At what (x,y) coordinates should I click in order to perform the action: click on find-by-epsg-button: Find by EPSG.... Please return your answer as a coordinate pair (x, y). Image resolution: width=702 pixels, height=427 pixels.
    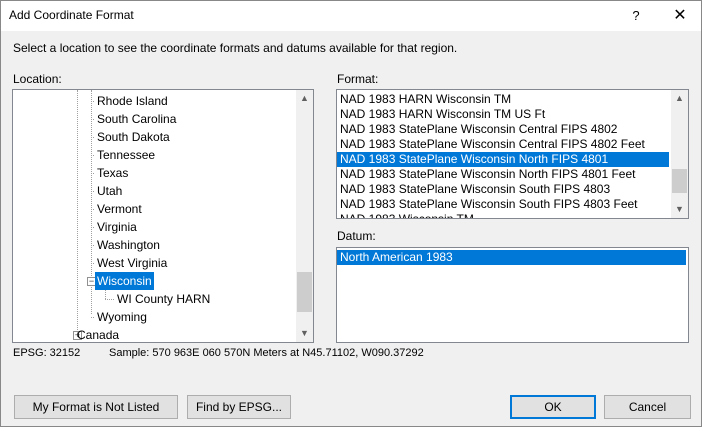
    Looking at the image, I should click on (239, 407).